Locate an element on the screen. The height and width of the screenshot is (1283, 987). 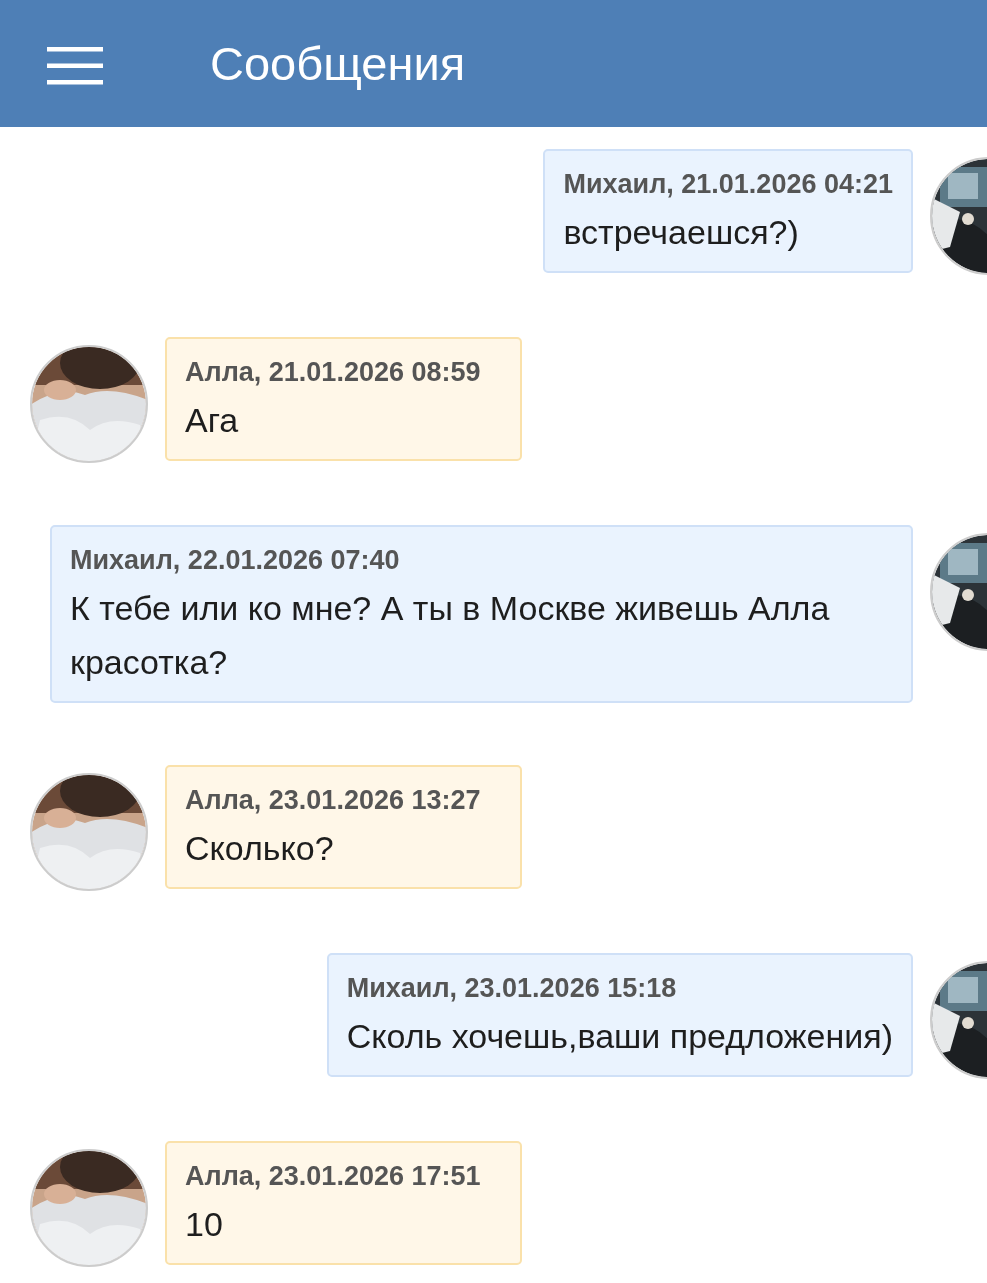
message-text: 10 is located at coordinates (204, 1224).